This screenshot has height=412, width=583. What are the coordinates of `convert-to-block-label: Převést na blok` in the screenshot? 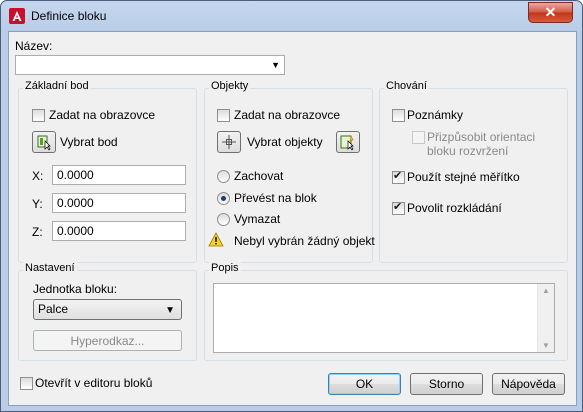 It's located at (275, 198).